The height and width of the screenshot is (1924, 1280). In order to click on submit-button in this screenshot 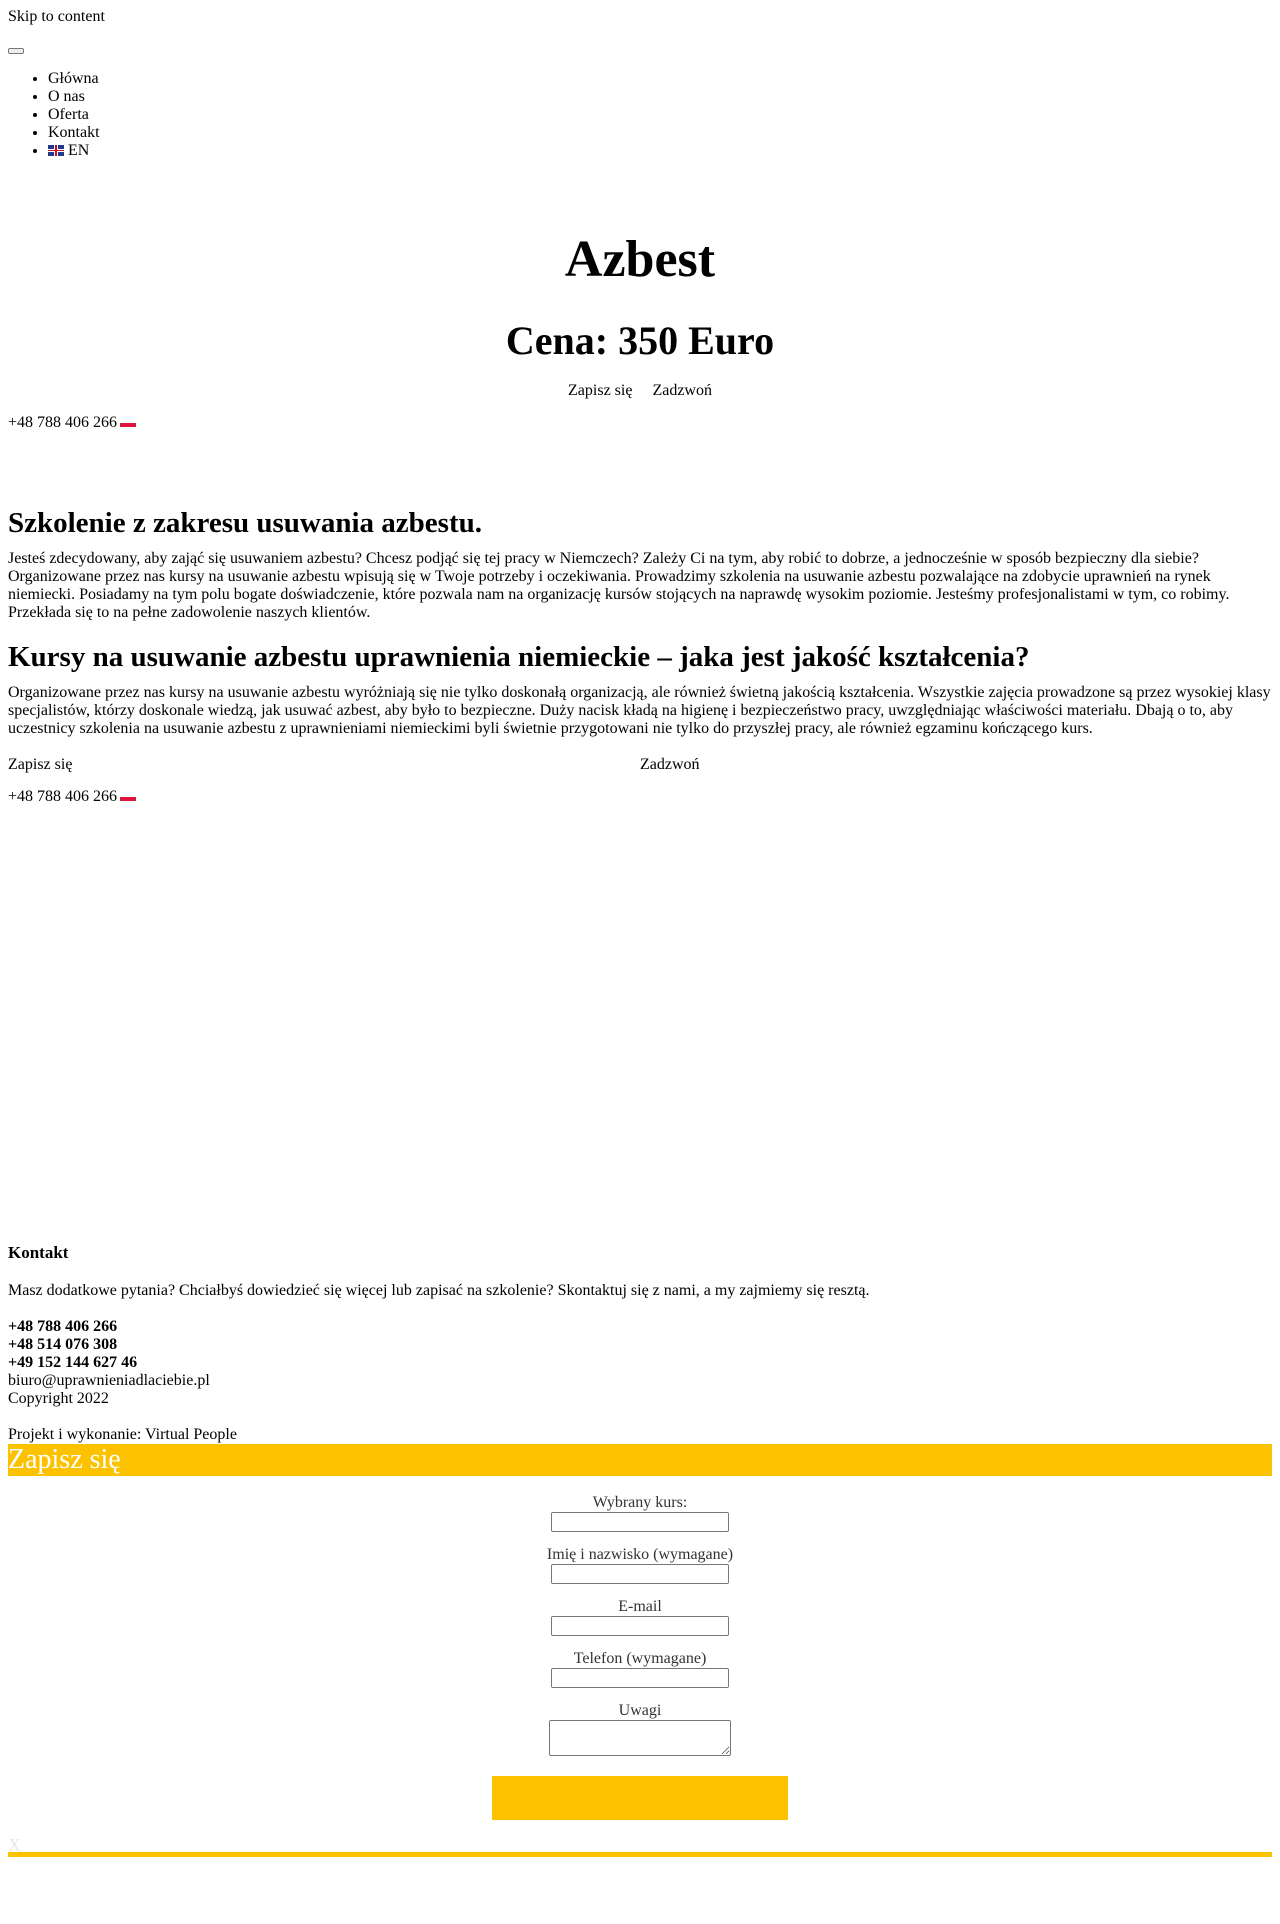, I will do `click(640, 1798)`.